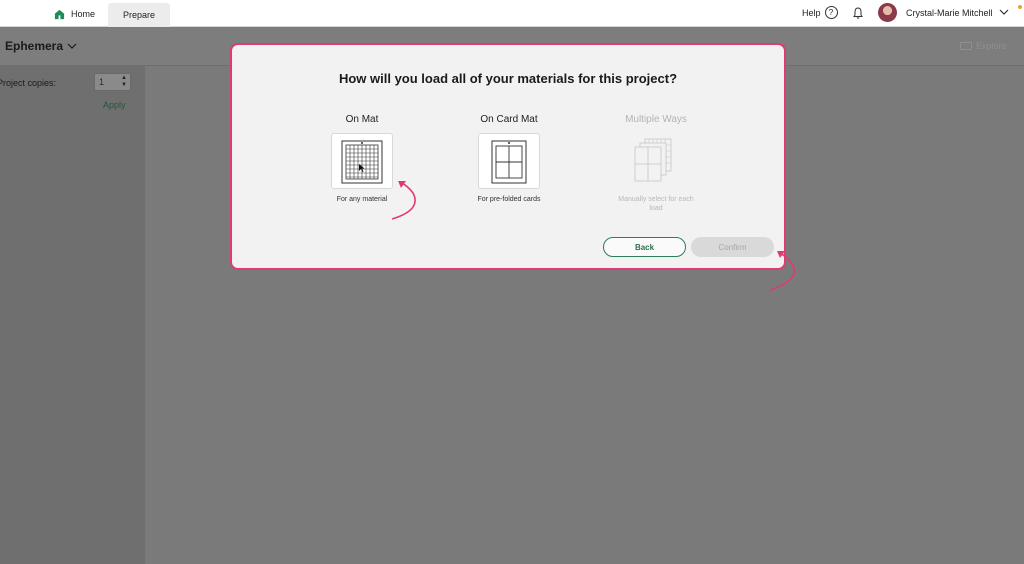 The image size is (1024, 564). Describe the element at coordinates (509, 119) in the screenshot. I see `option-card-mat-label: On Card Mat` at that location.